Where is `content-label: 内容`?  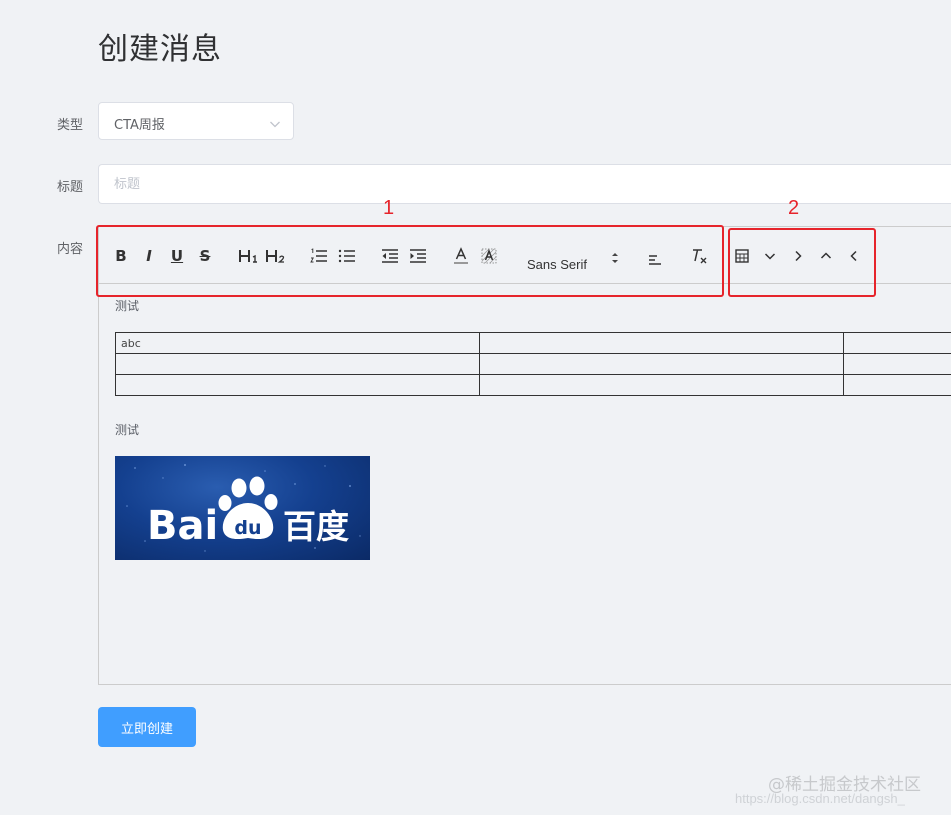 content-label: 内容 is located at coordinates (70, 249).